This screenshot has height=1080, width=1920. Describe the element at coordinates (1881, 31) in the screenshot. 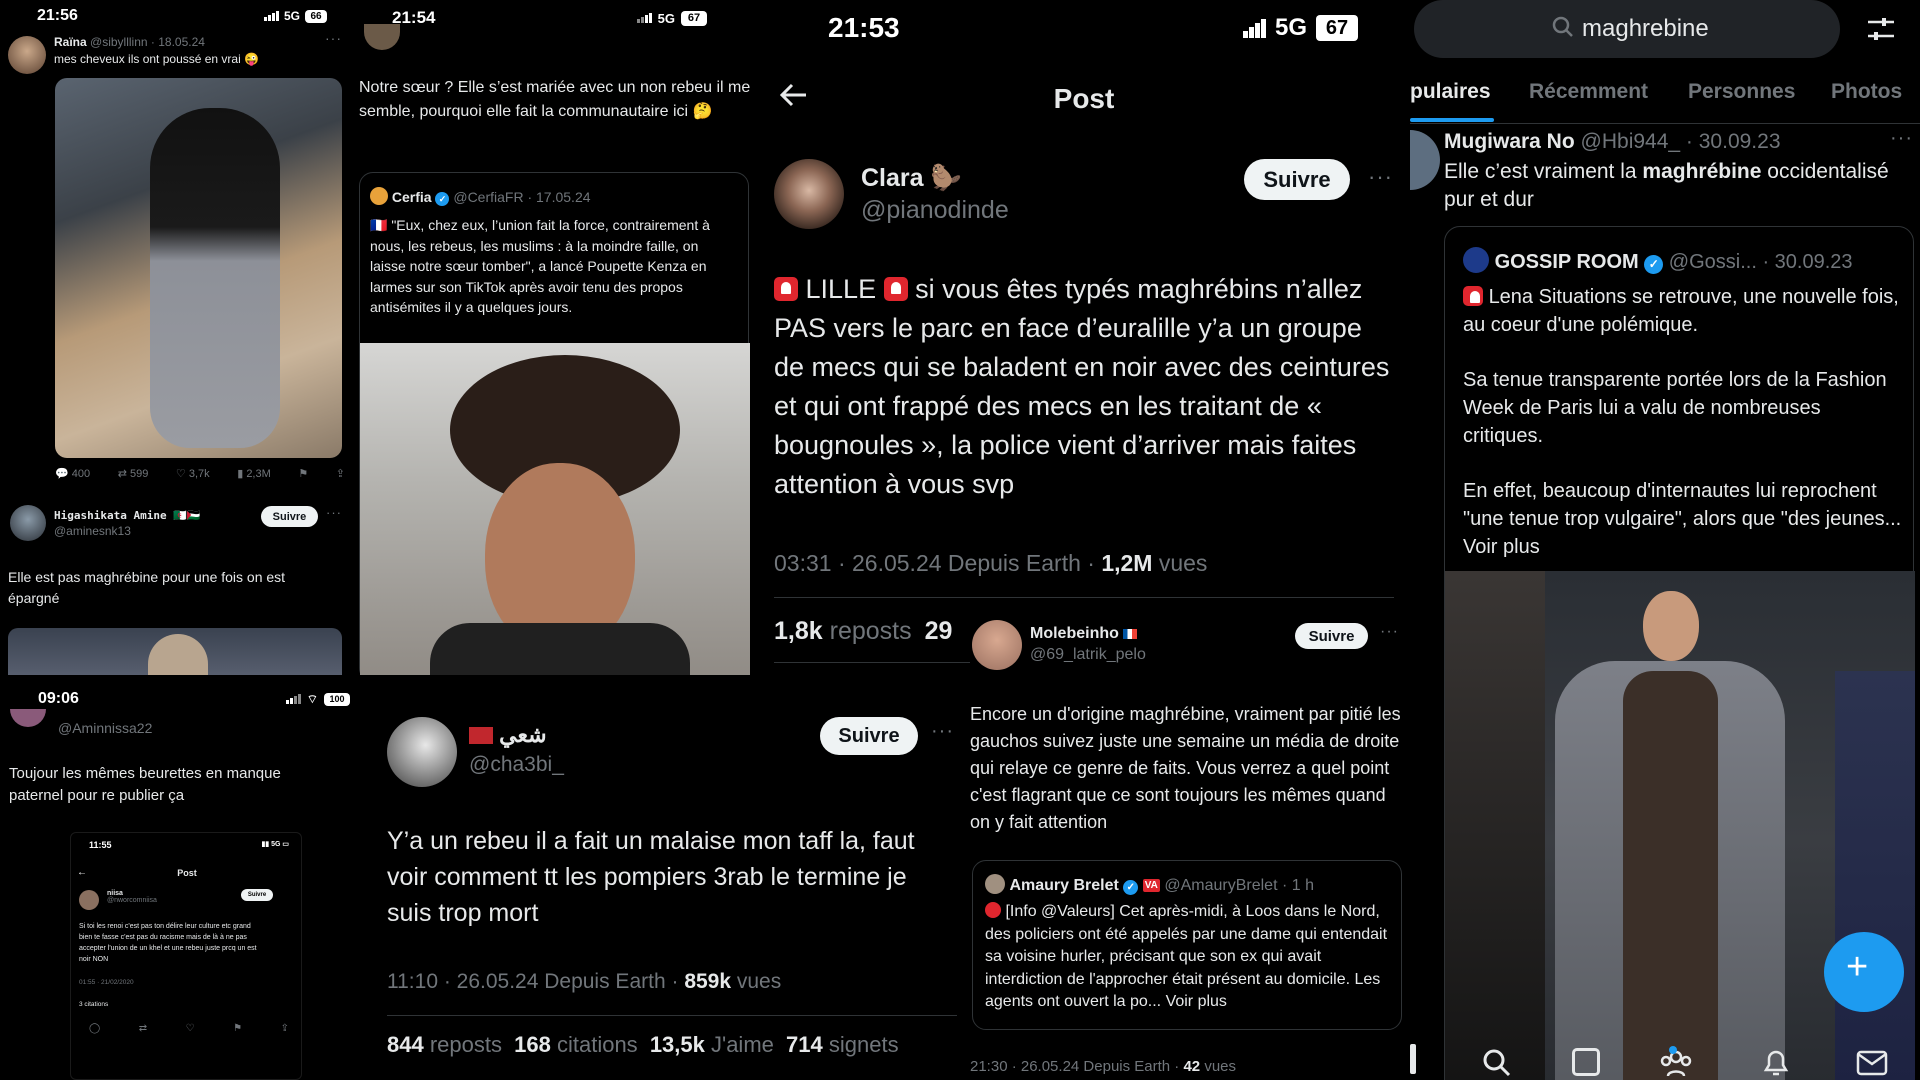

I see `filter-icon` at that location.